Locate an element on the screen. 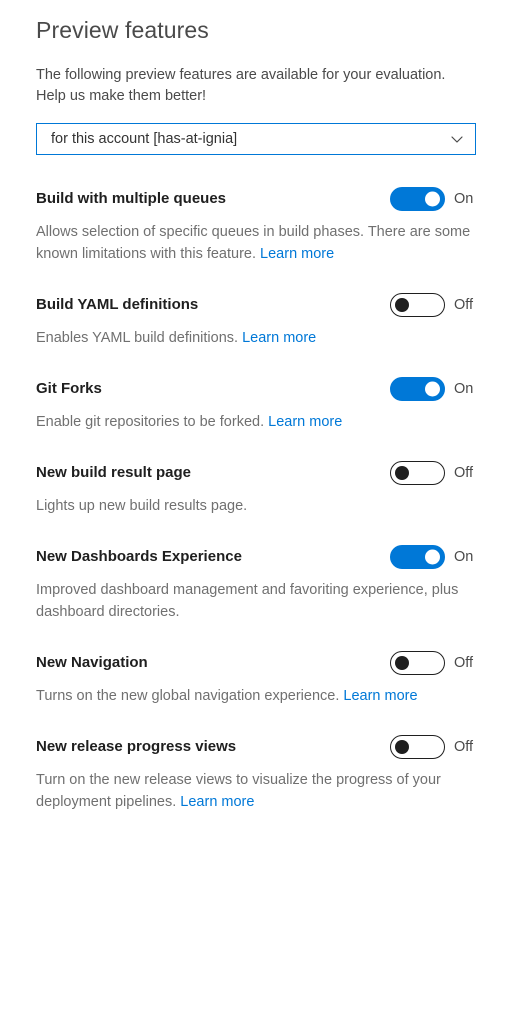 The width and height of the screenshot is (512, 1033). feature-header: Build with multiple queues On is located at coordinates (256, 199).